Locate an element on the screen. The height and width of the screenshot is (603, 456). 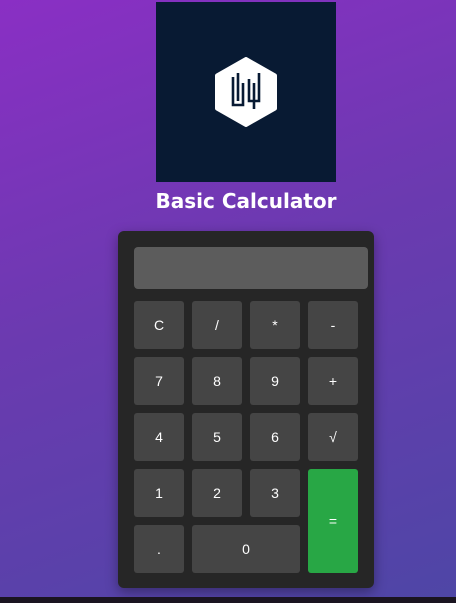
digit-0-button: 0 is located at coordinates (246, 549).